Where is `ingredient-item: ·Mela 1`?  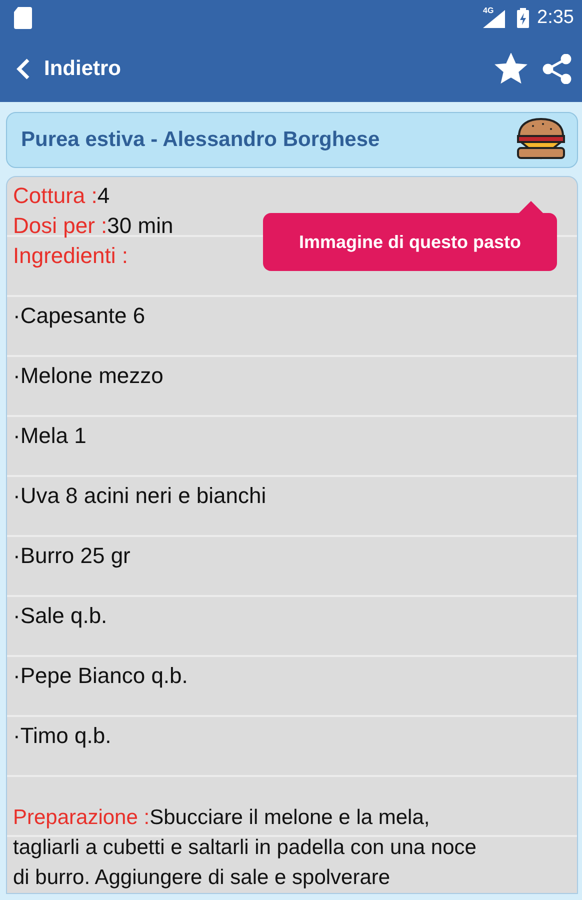 ingredient-item: ·Mela 1 is located at coordinates (50, 436).